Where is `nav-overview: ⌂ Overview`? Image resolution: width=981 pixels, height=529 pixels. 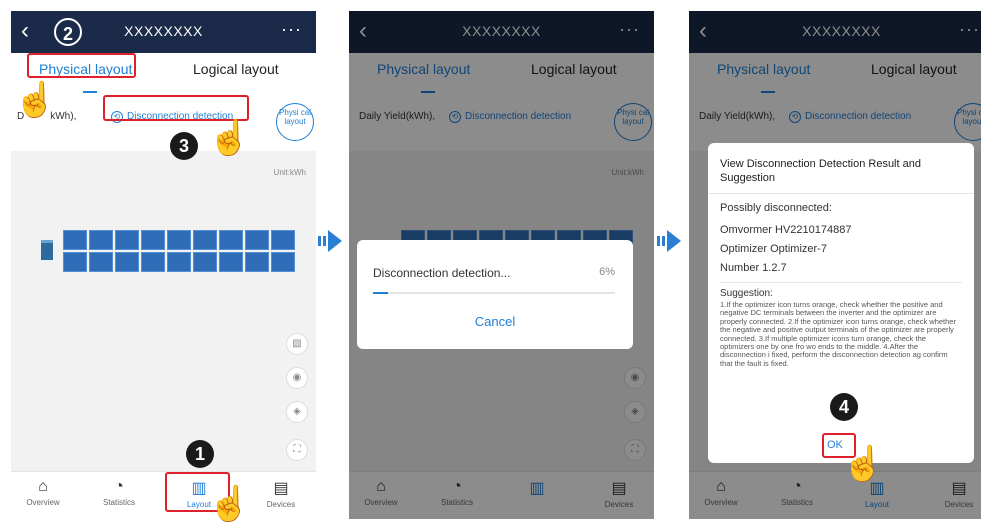 nav-overview: ⌂ Overview is located at coordinates (43, 492).